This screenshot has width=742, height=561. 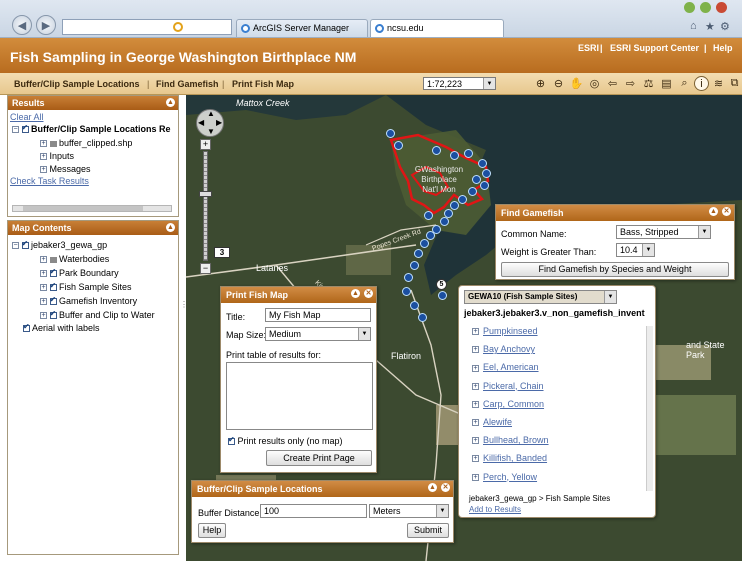 I want to click on common-name-select: Bass, Stripped ▼, so click(x=663, y=232).